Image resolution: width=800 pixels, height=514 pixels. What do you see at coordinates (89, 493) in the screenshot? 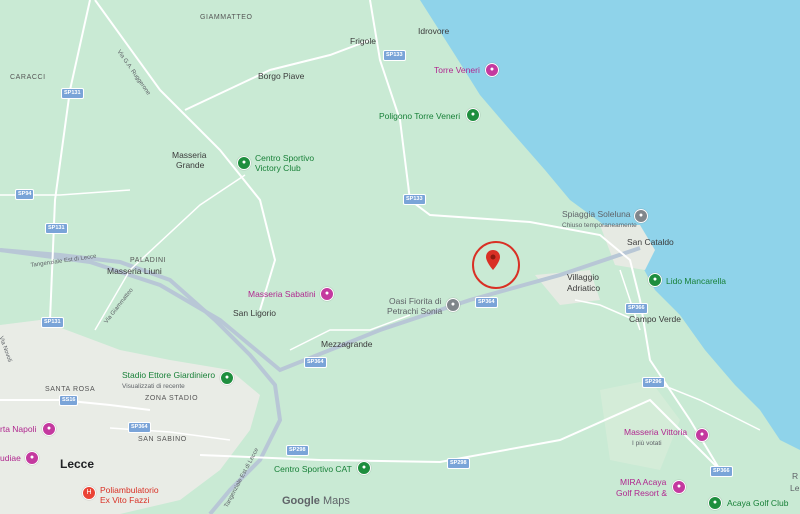
I see `hospital-pin-icon: H` at bounding box center [89, 493].